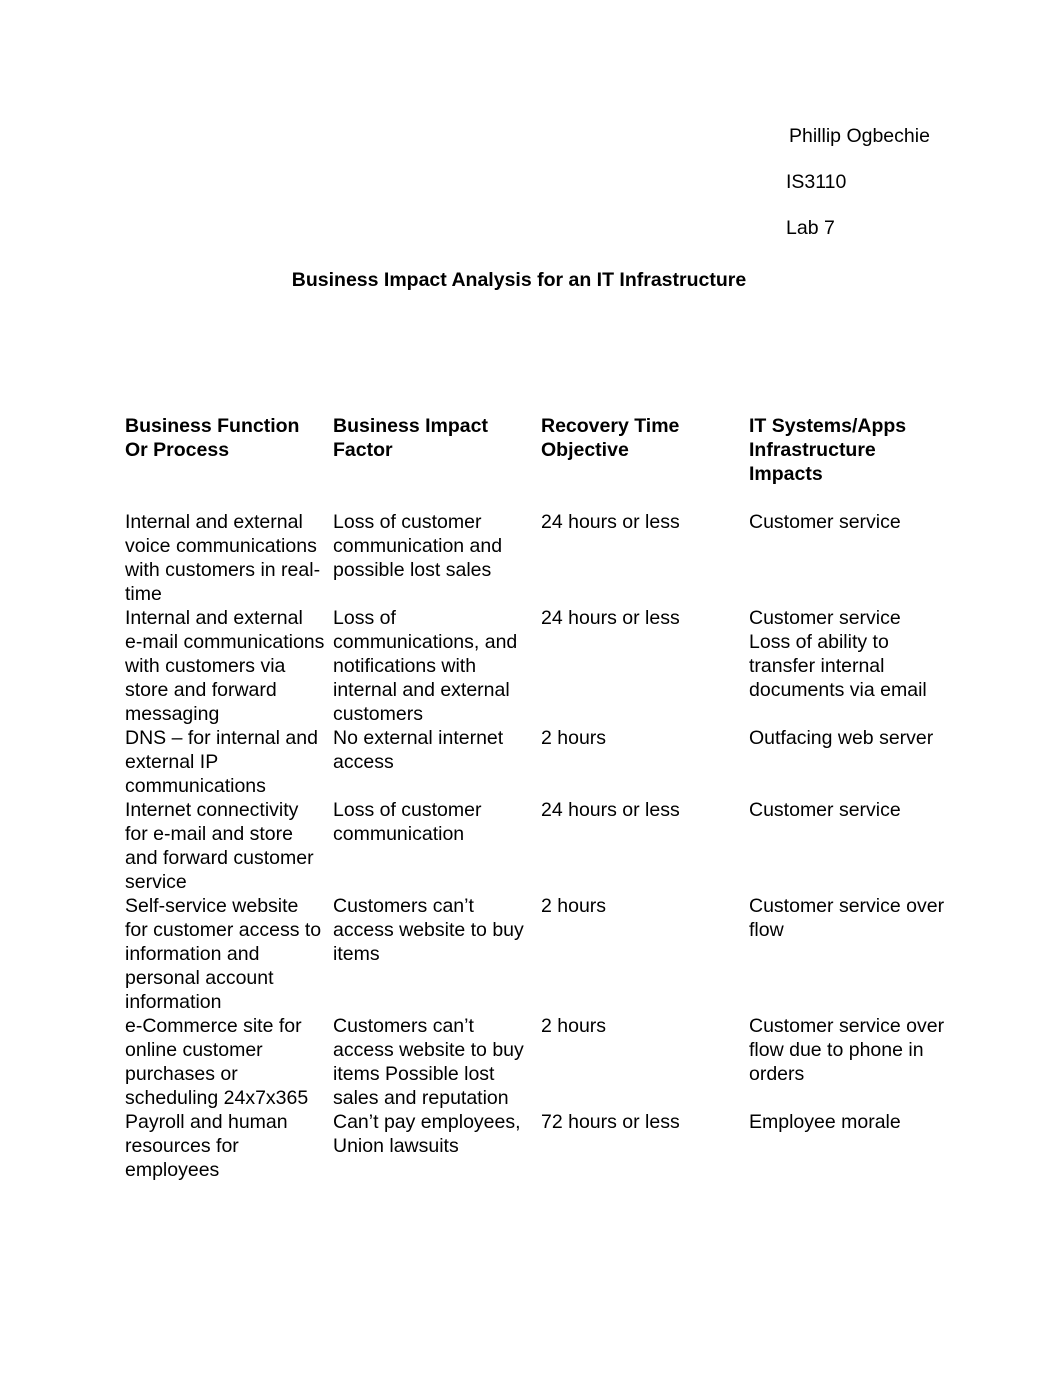  I want to click on cell-it-systems-impacts: Customer service over flow, so click(847, 918).